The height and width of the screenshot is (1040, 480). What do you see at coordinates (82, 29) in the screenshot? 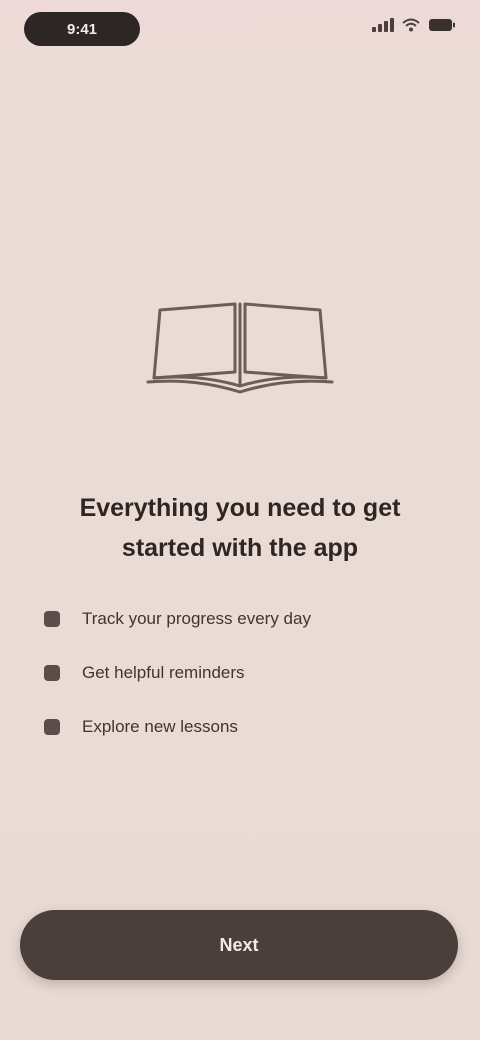
I see `status-time: 9:41` at bounding box center [82, 29].